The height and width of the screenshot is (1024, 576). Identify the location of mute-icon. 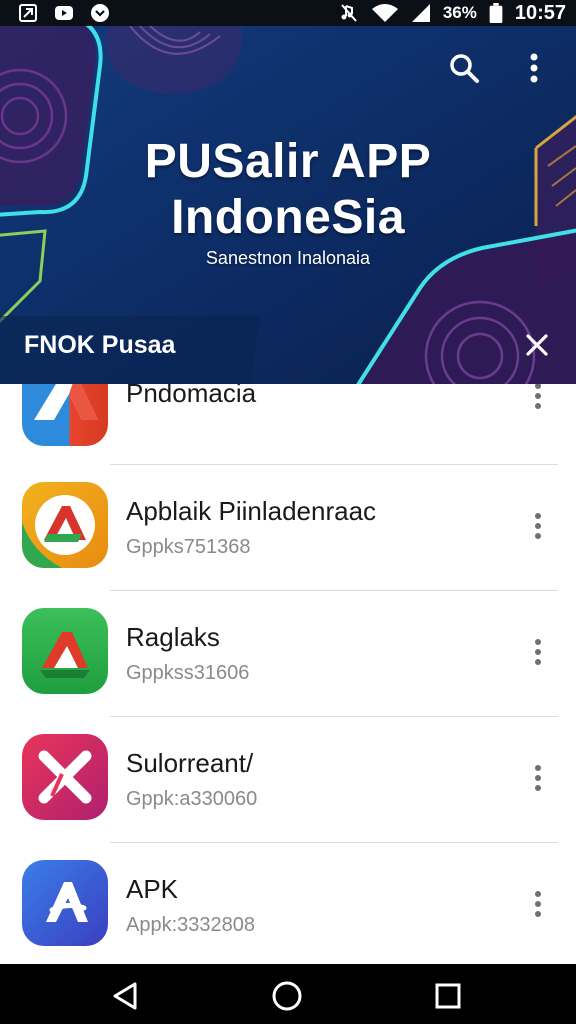
(349, 13).